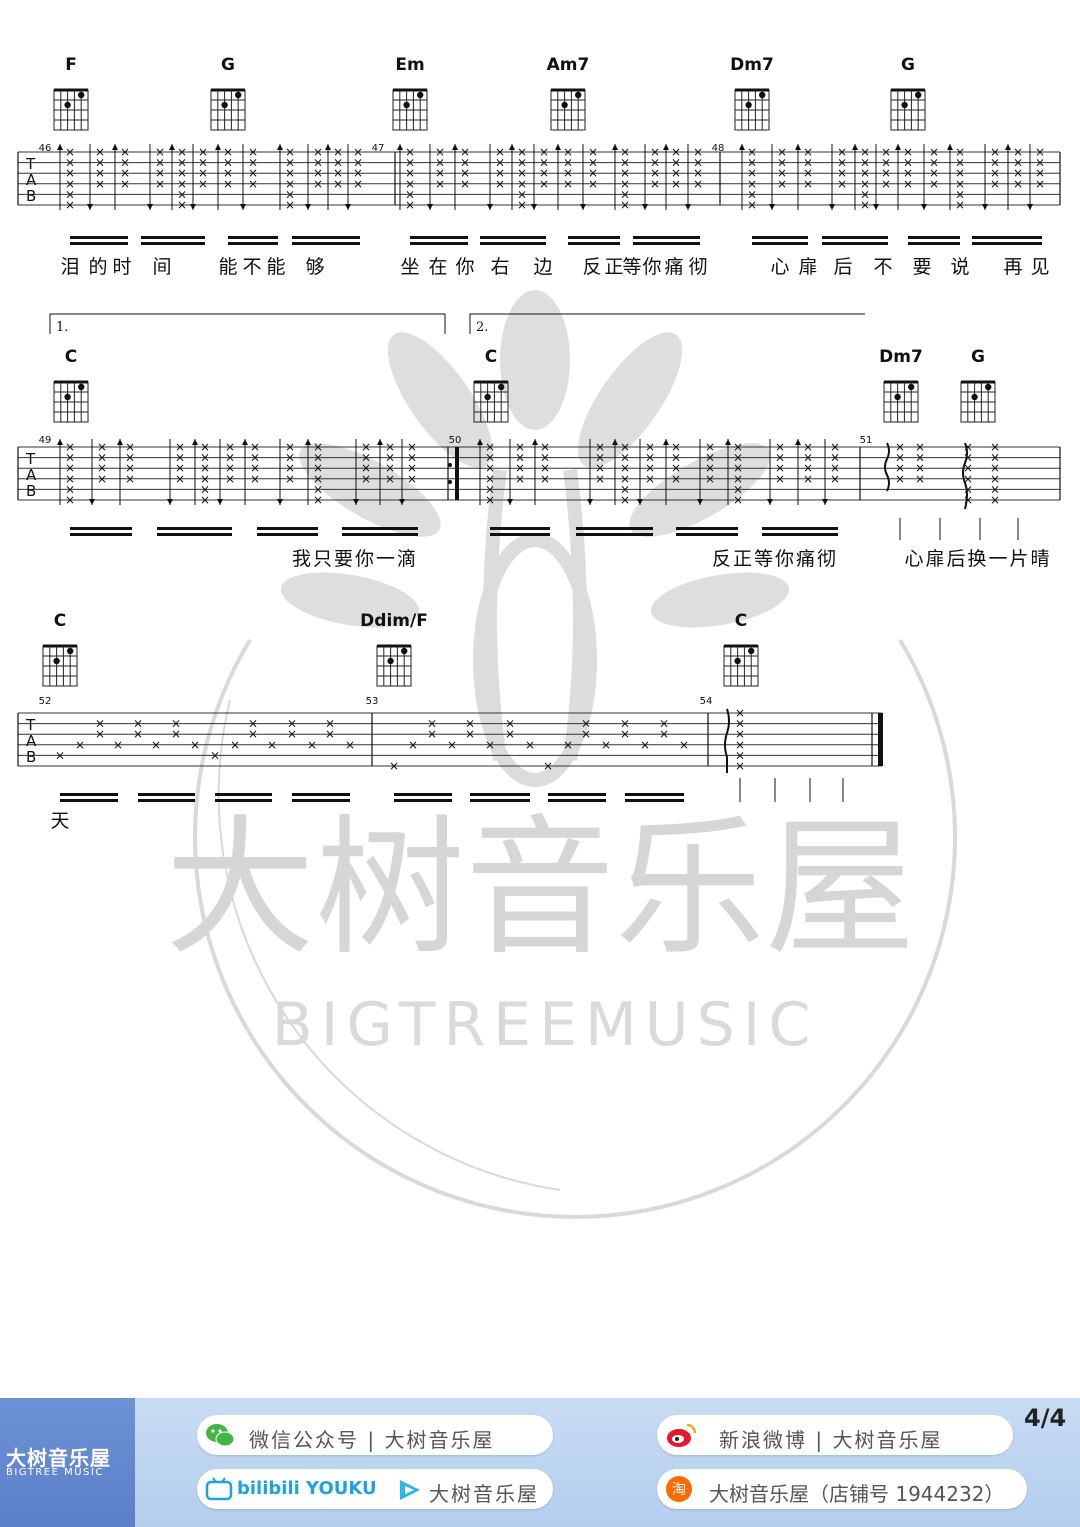 Image resolution: width=1080 pixels, height=1527 pixels. What do you see at coordinates (842, 267) in the screenshot?
I see `lyric-char: 后` at bounding box center [842, 267].